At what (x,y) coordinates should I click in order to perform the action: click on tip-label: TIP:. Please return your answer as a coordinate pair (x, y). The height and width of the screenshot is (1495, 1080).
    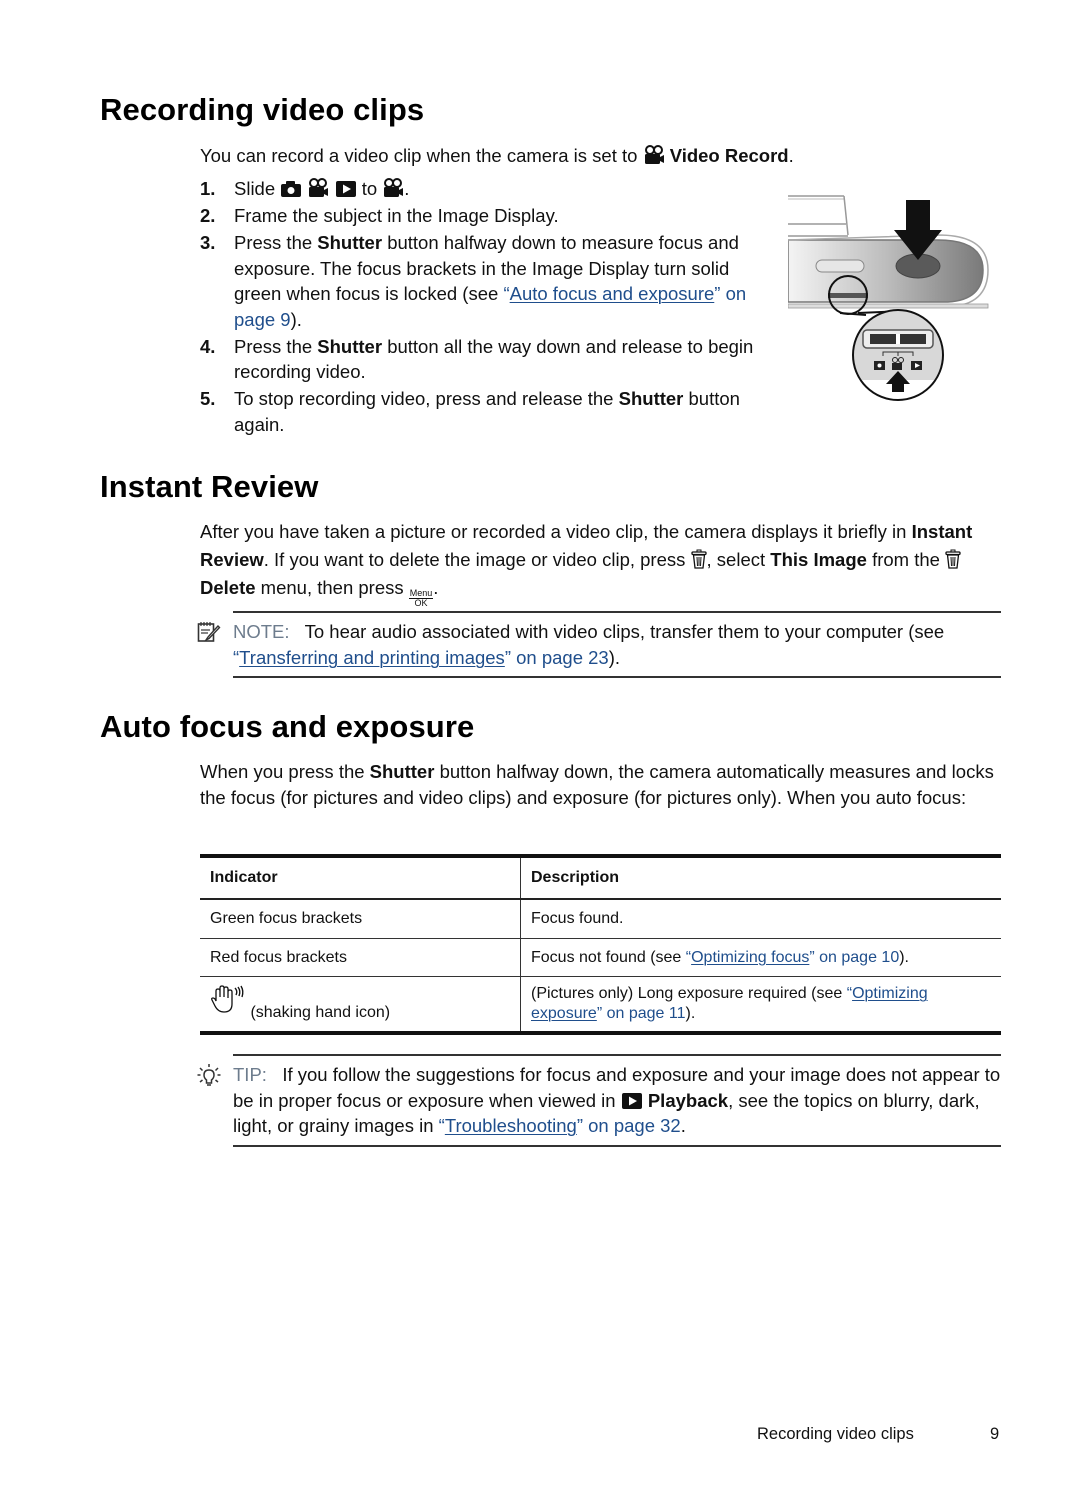
    Looking at the image, I should click on (250, 1074).